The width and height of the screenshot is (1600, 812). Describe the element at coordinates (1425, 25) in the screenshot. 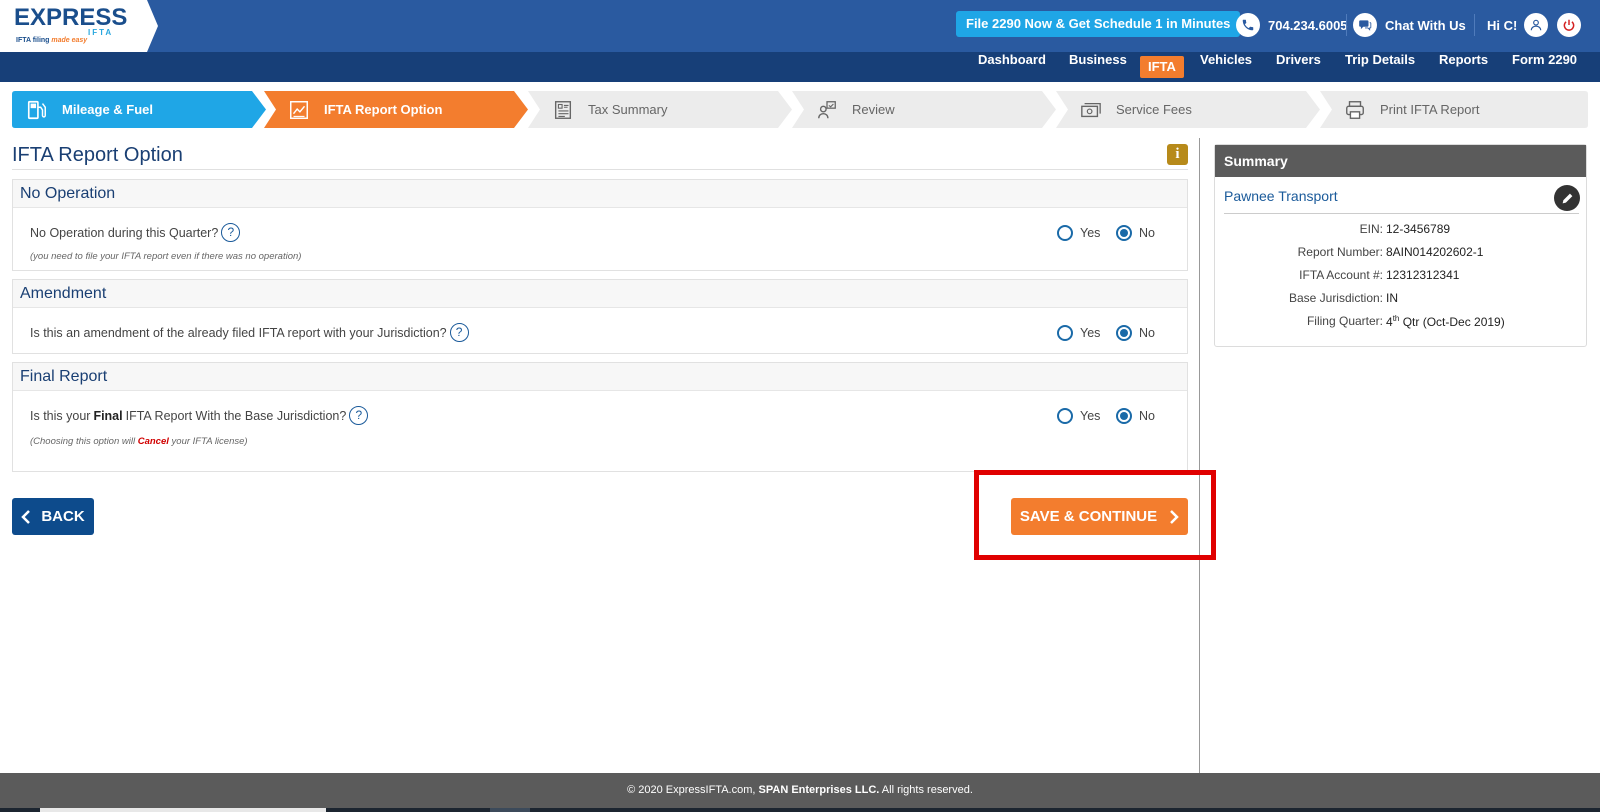

I see `chat-label: Chat With Us` at that location.